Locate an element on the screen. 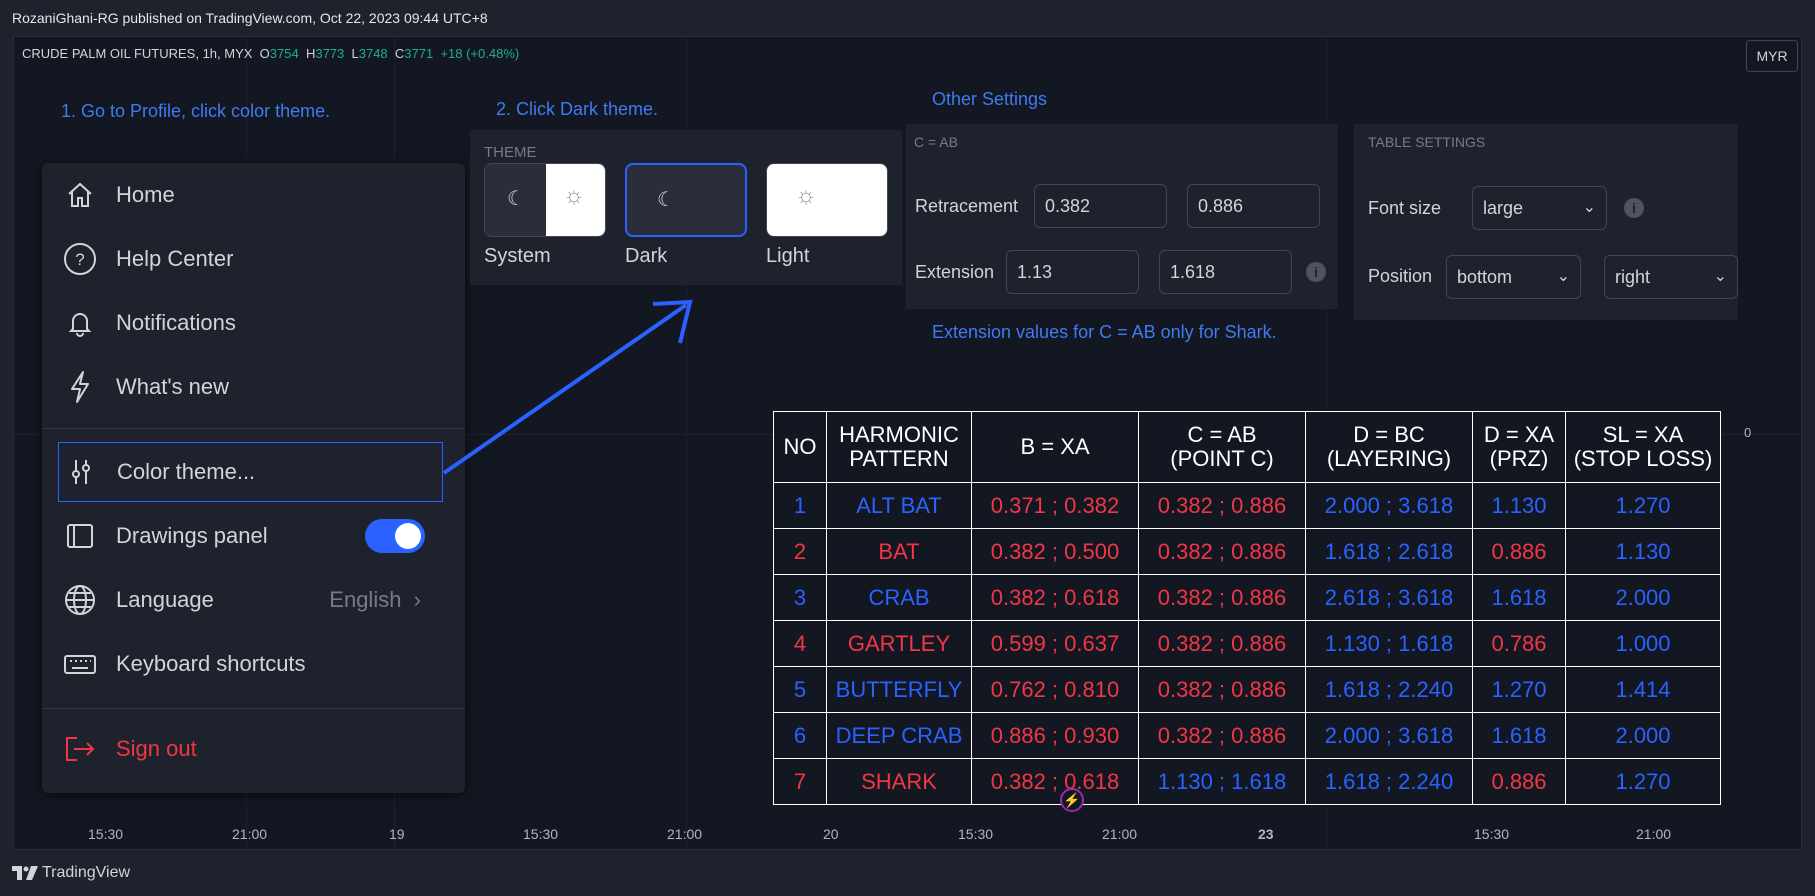  table-cell: ALT BAT is located at coordinates (899, 505).